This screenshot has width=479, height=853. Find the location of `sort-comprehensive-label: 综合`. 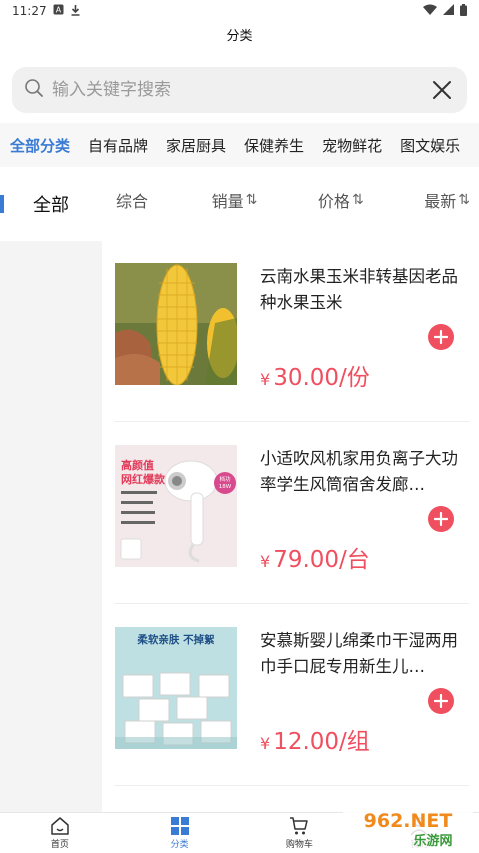

sort-comprehensive-label: 综合 is located at coordinates (132, 201).